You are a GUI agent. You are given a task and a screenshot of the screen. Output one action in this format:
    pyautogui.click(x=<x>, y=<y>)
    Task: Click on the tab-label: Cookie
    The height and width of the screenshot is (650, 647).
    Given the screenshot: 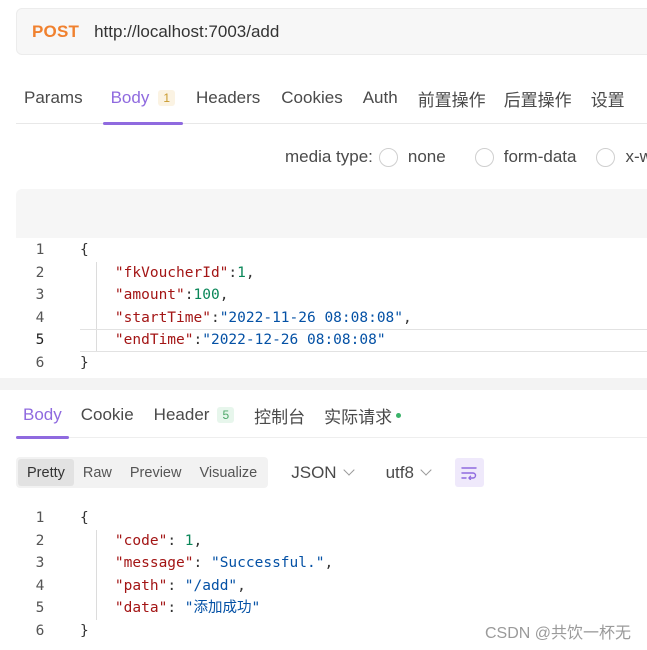 What is the action you would take?
    pyautogui.click(x=107, y=414)
    